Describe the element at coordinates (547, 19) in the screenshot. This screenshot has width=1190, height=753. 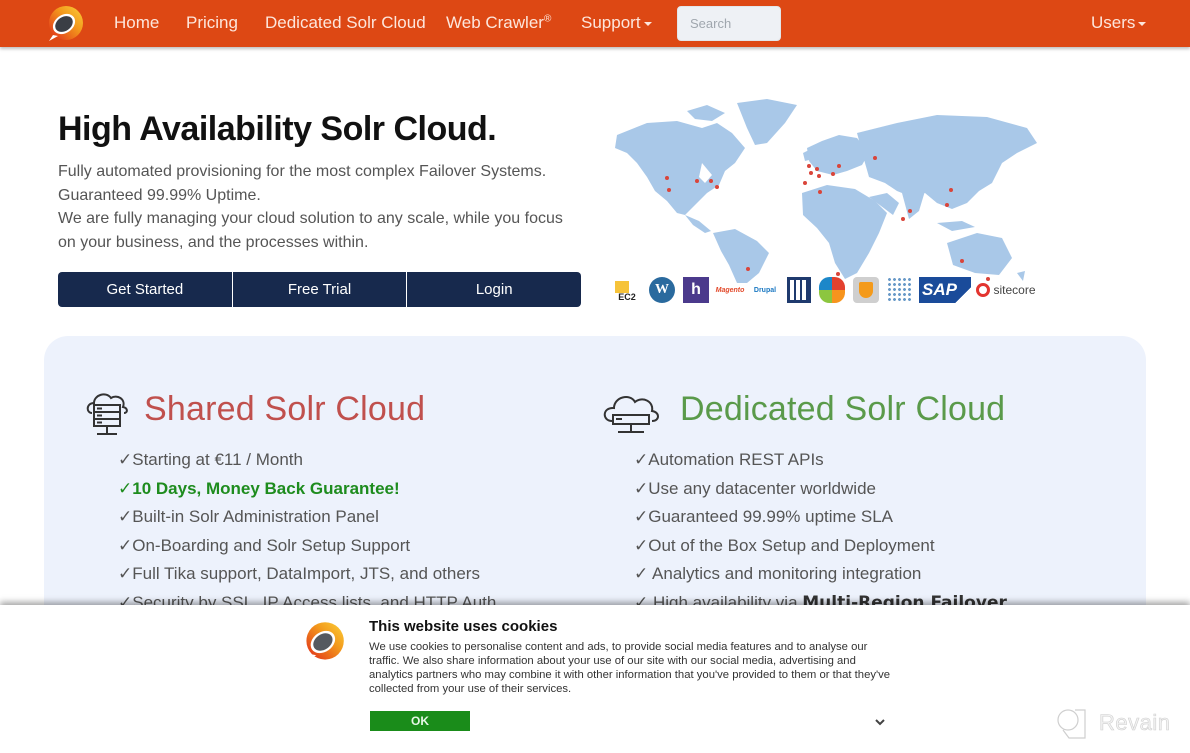
I see `registered-mark: ®` at that location.